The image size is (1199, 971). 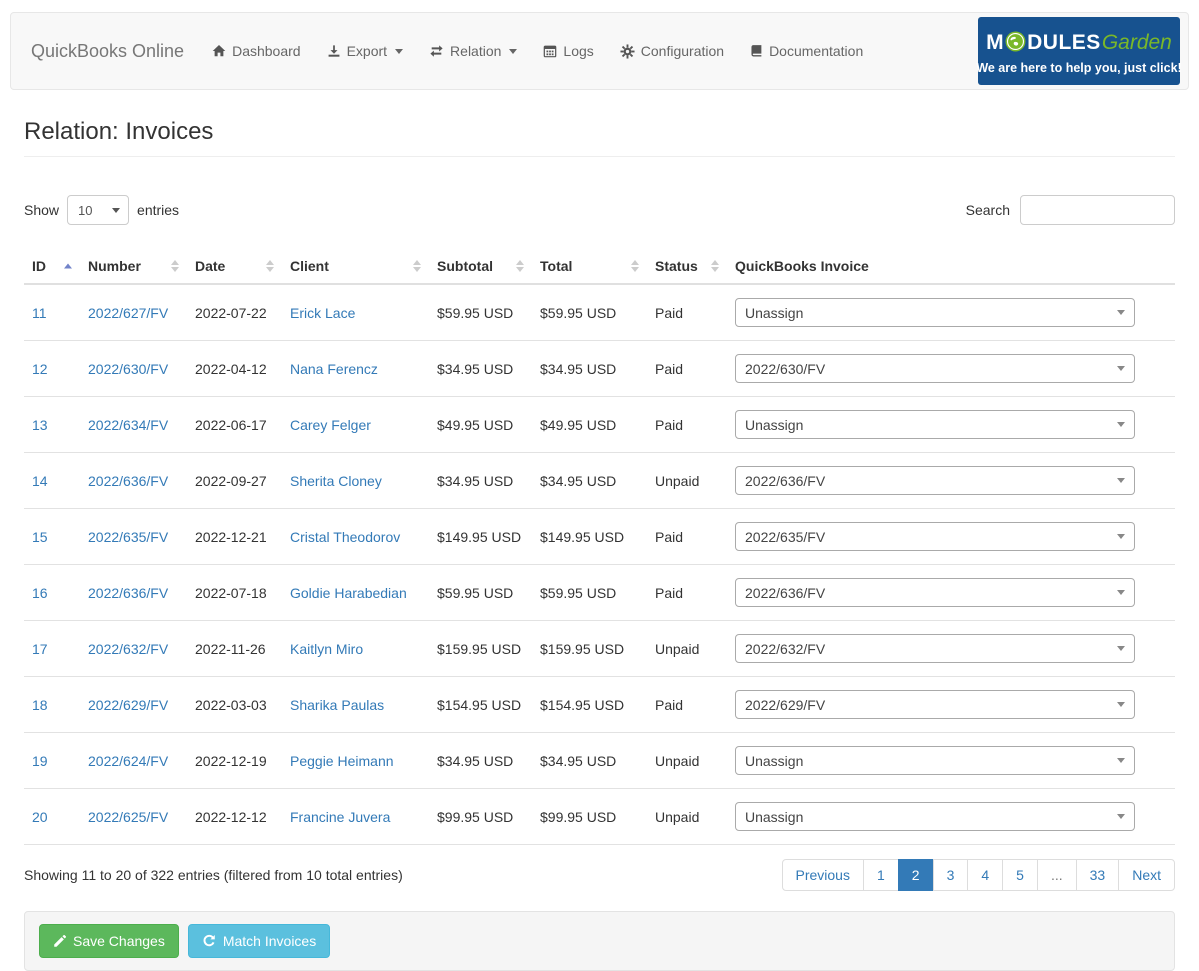 I want to click on client-link: Sharika Paulas, so click(x=337, y=705).